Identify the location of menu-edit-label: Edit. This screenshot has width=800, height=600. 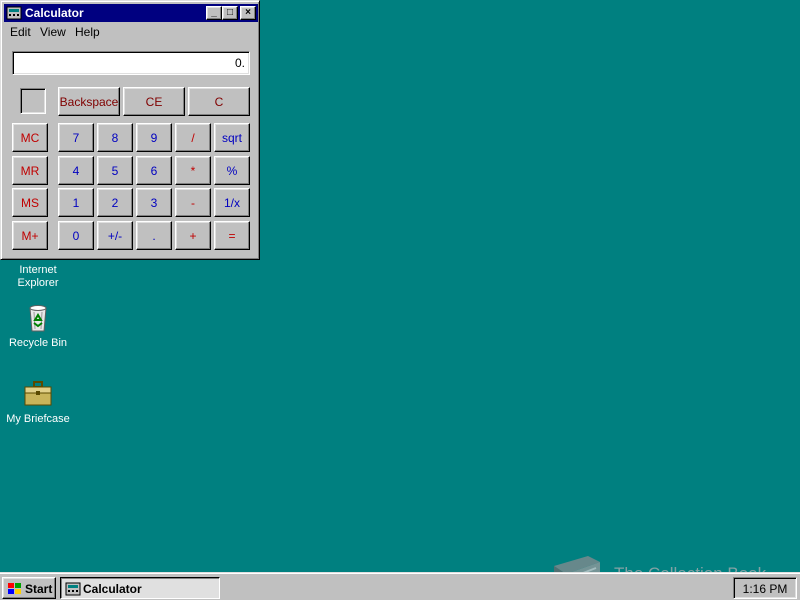
(20, 32).